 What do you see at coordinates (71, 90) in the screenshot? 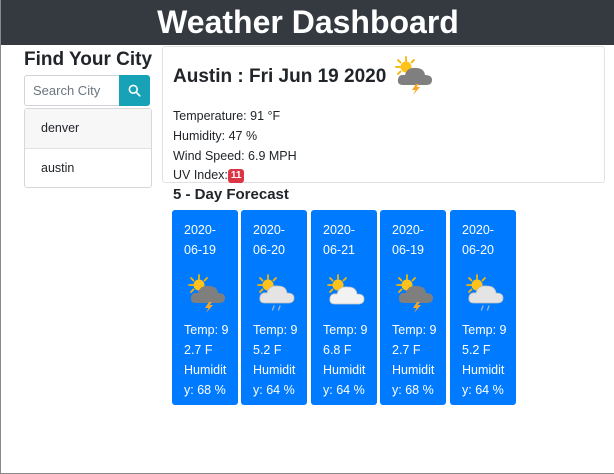
I see `search-input` at bounding box center [71, 90].